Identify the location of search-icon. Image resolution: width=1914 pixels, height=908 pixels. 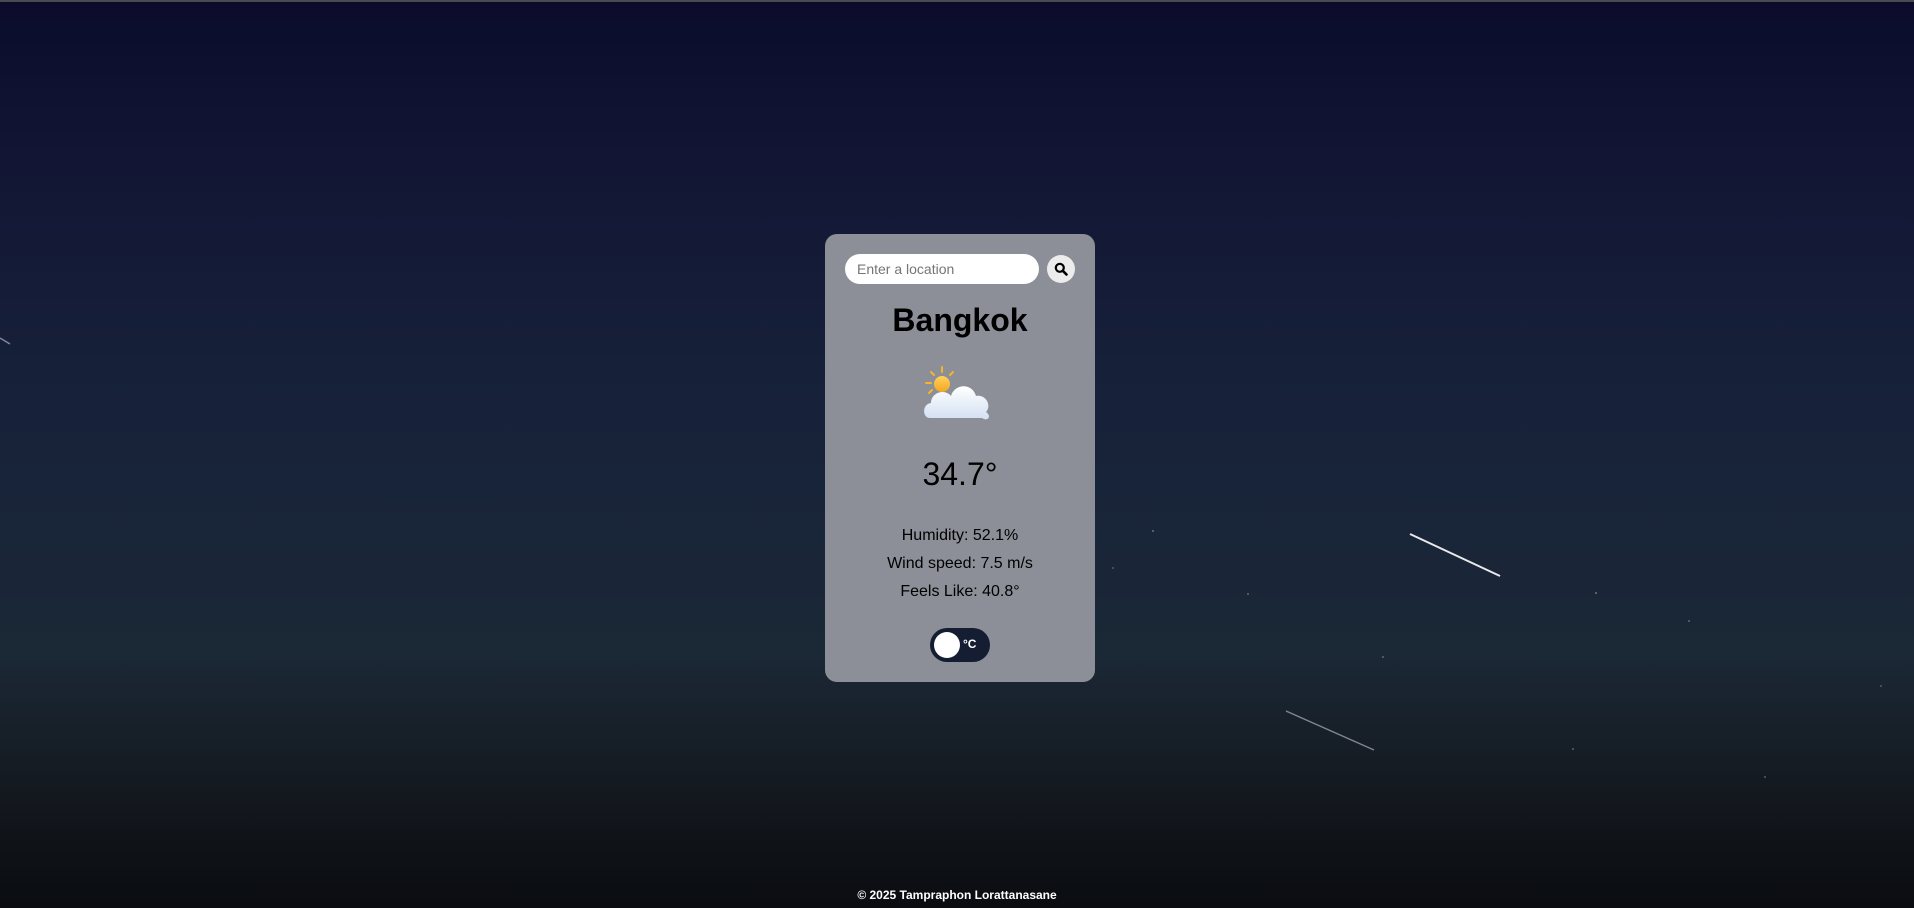
(1061, 269).